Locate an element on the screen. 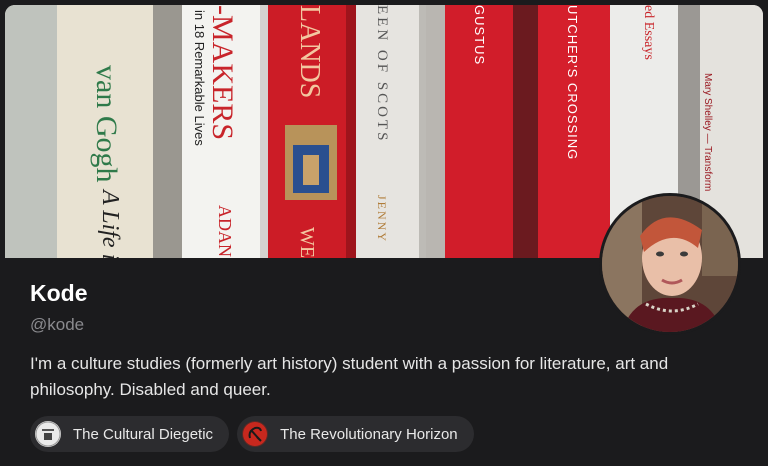 This screenshot has width=768, height=466. publication-label: The Cultural Diegetic is located at coordinates (143, 434).